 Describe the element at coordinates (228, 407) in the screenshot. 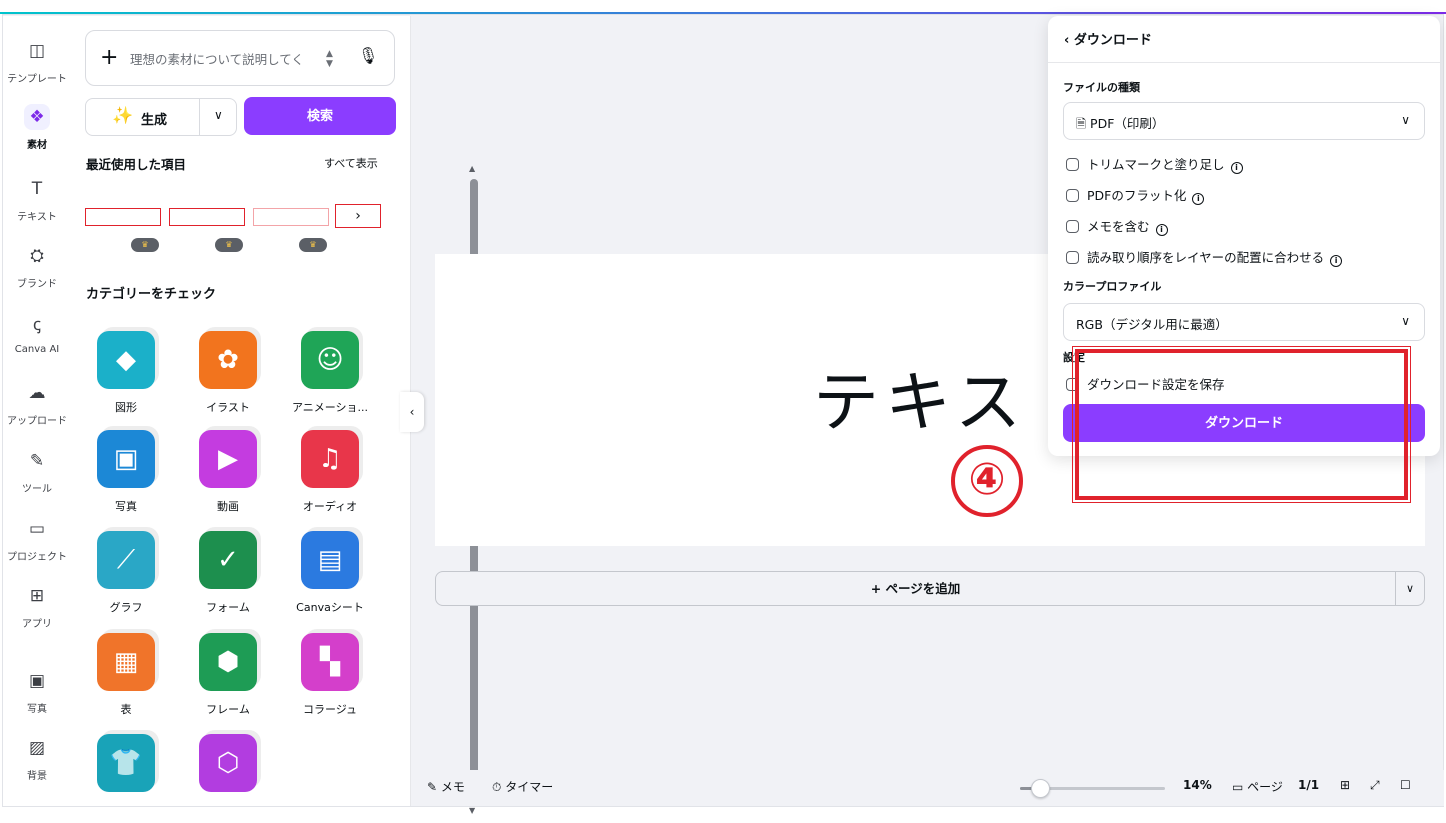

I see `category-label: イラスト` at that location.